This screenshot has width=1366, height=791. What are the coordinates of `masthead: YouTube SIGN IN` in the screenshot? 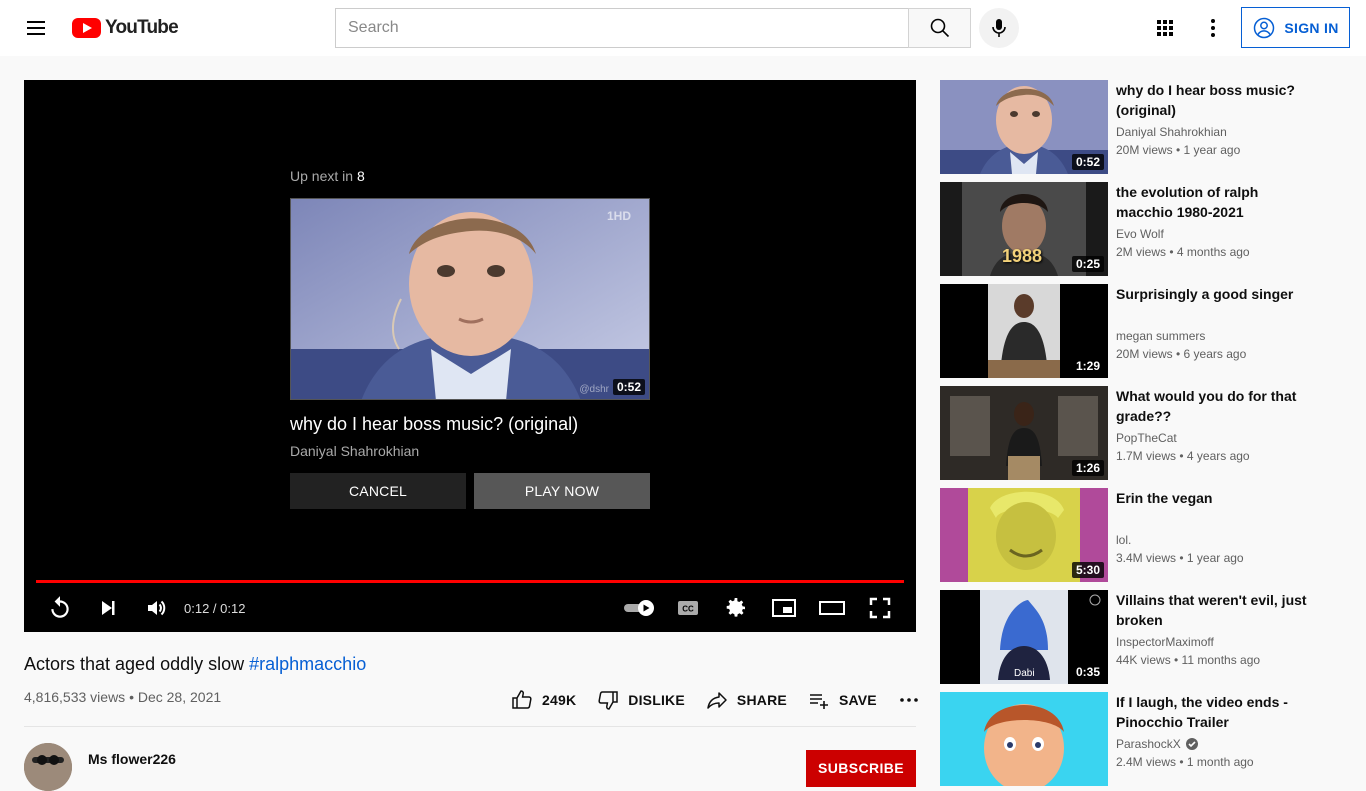 It's located at (683, 28).